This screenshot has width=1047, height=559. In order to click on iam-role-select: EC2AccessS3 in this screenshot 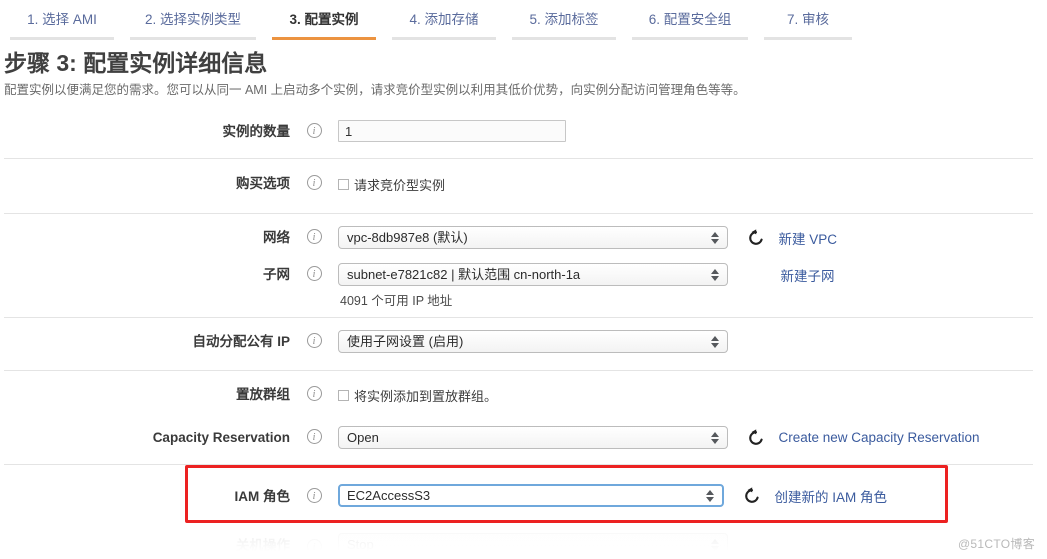, I will do `click(531, 495)`.